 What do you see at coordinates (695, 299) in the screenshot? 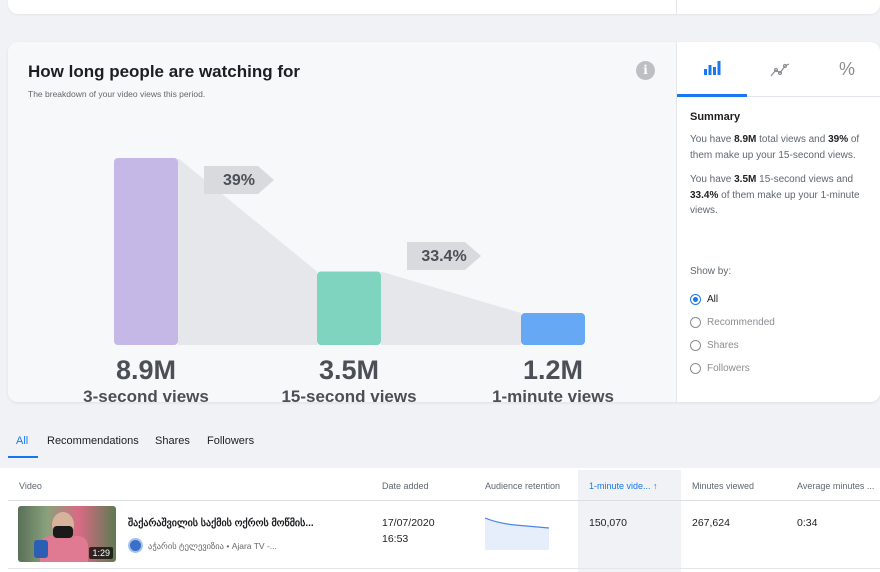
I see `radio-selected-icon` at bounding box center [695, 299].